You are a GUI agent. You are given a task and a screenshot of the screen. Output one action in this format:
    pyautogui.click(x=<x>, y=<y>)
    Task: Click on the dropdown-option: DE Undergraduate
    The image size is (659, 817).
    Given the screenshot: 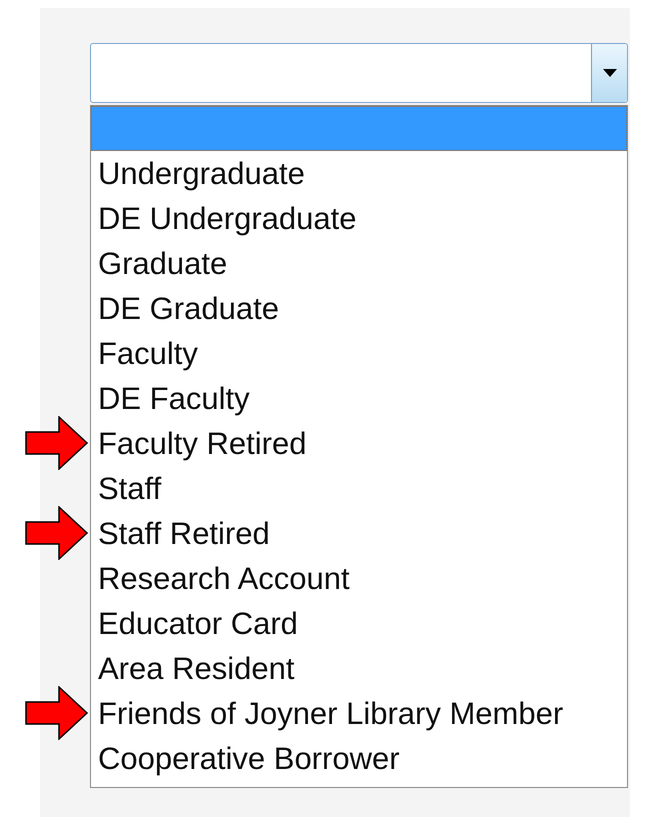 What is the action you would take?
    pyautogui.click(x=359, y=218)
    